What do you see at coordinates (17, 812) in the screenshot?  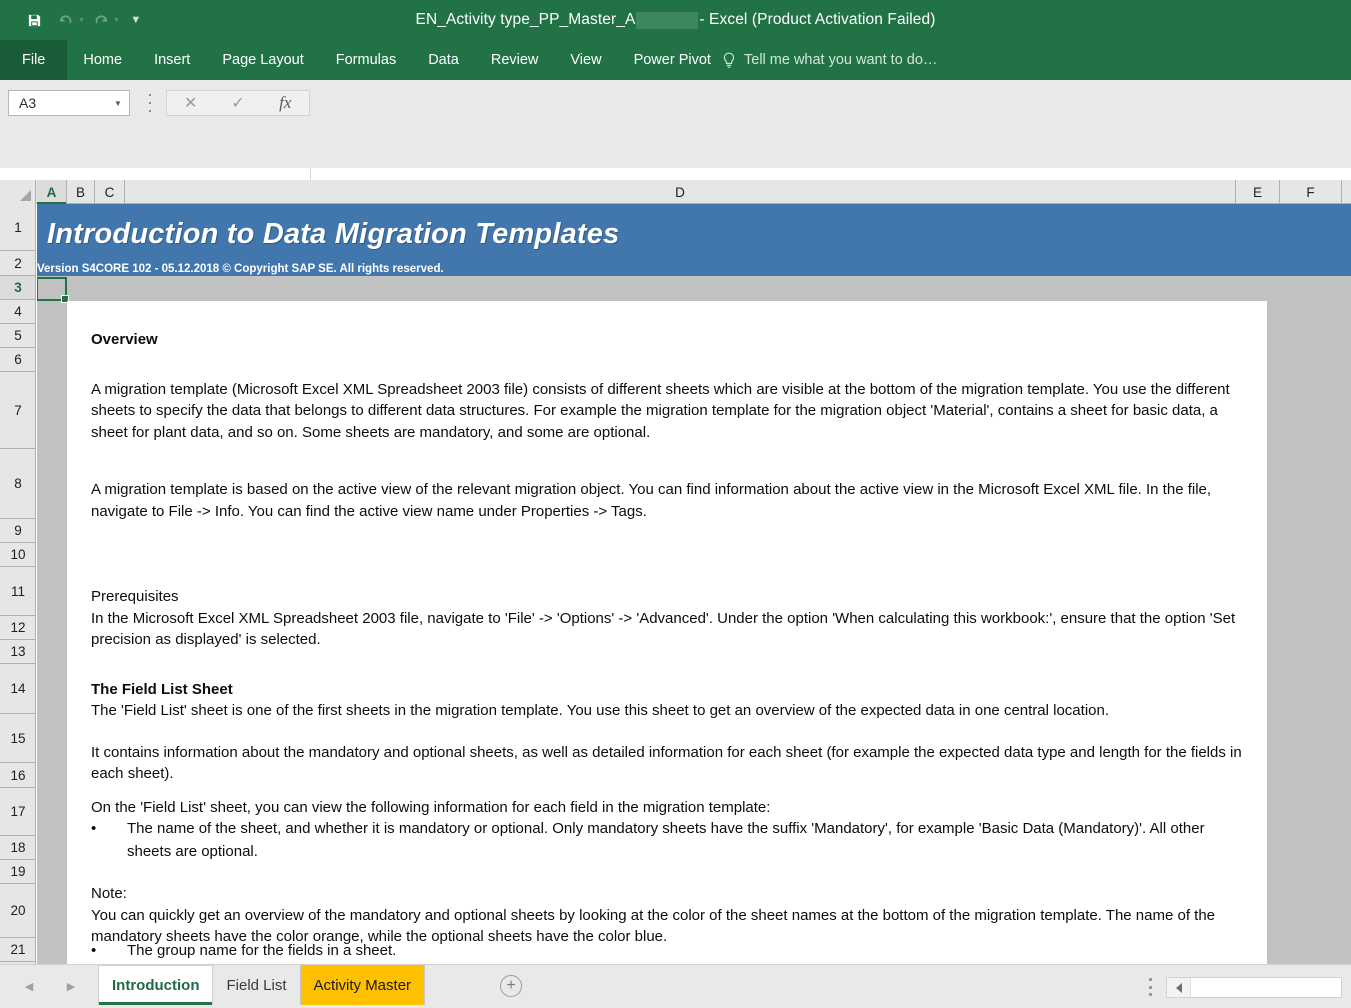 I see `row-header-17: 17` at bounding box center [17, 812].